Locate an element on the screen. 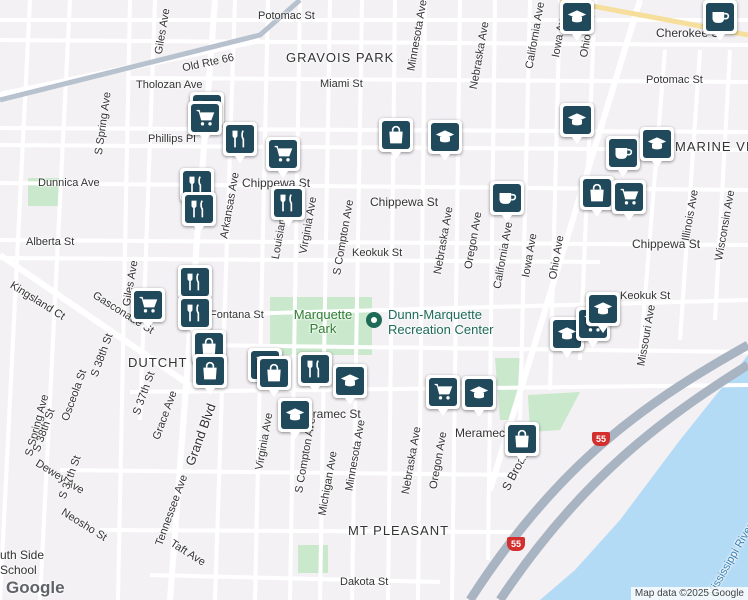  map-attribution: Map data ©2025 Google is located at coordinates (689, 593).